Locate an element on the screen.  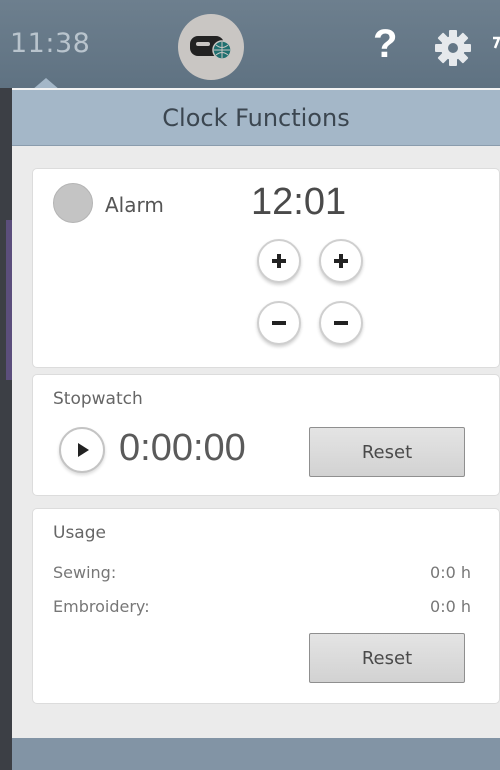
alarm-hour-decrease-button is located at coordinates (279, 323).